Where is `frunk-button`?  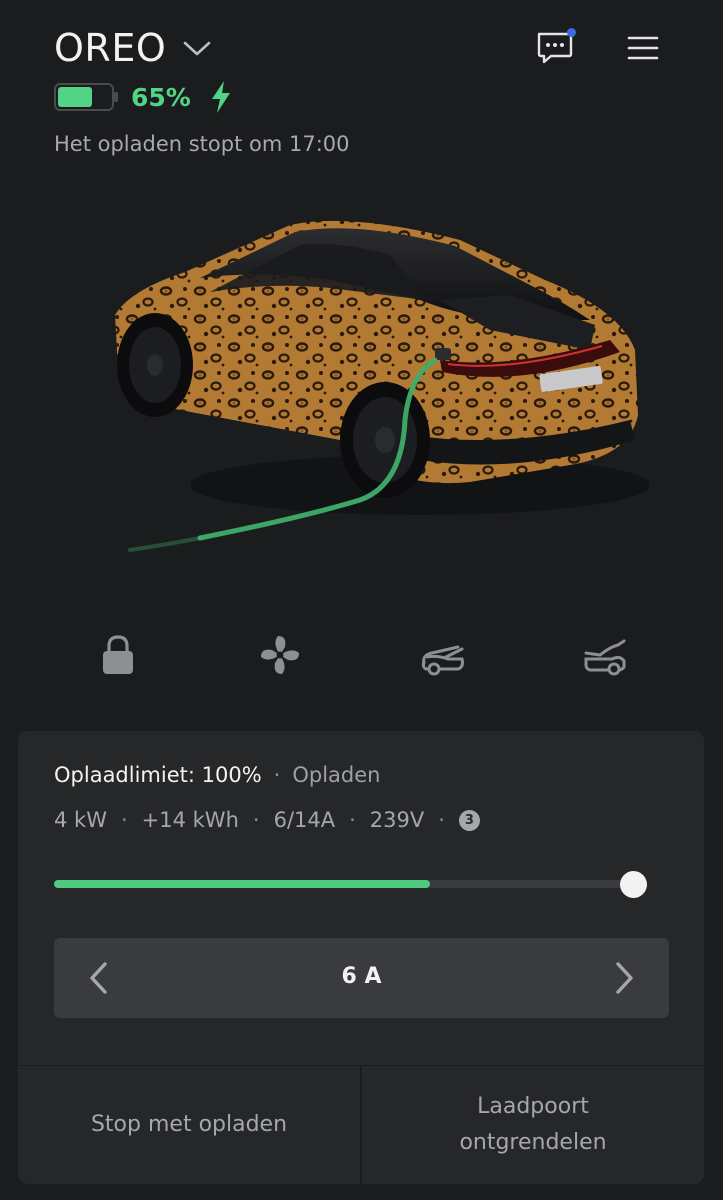 frunk-button is located at coordinates (442, 655).